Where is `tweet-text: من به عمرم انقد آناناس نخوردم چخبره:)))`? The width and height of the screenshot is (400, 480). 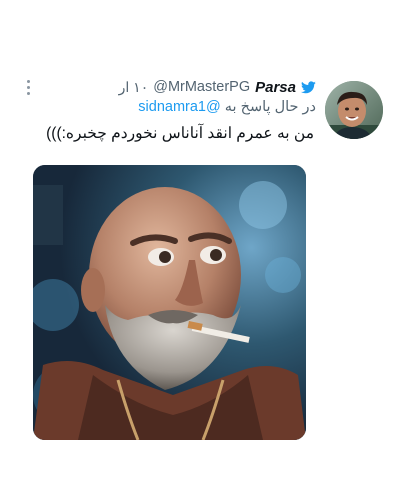 tweet-text: من به عمرم انقد آناناس نخوردم چخبره:))) is located at coordinates (180, 133).